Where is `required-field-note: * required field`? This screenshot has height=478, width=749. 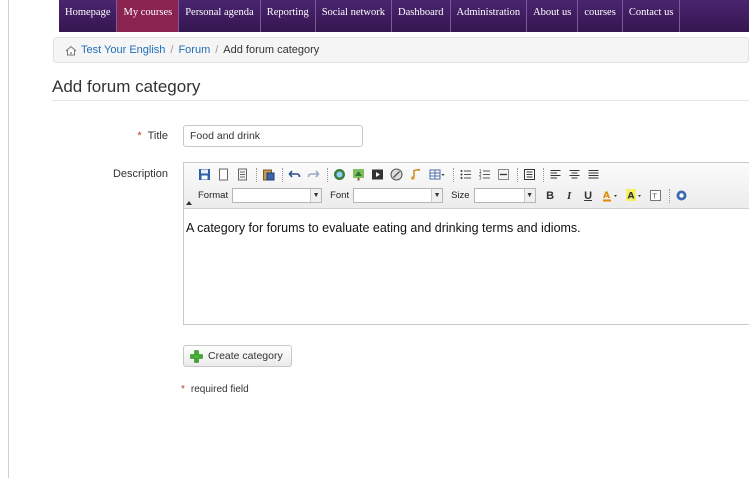
required-field-note: * required field is located at coordinates (215, 389).